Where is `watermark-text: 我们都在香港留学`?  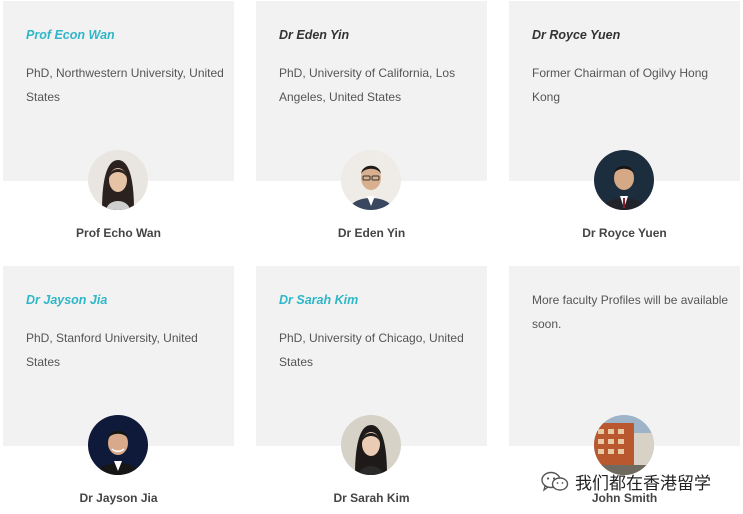 watermark-text: 我们都在香港留学 is located at coordinates (643, 484).